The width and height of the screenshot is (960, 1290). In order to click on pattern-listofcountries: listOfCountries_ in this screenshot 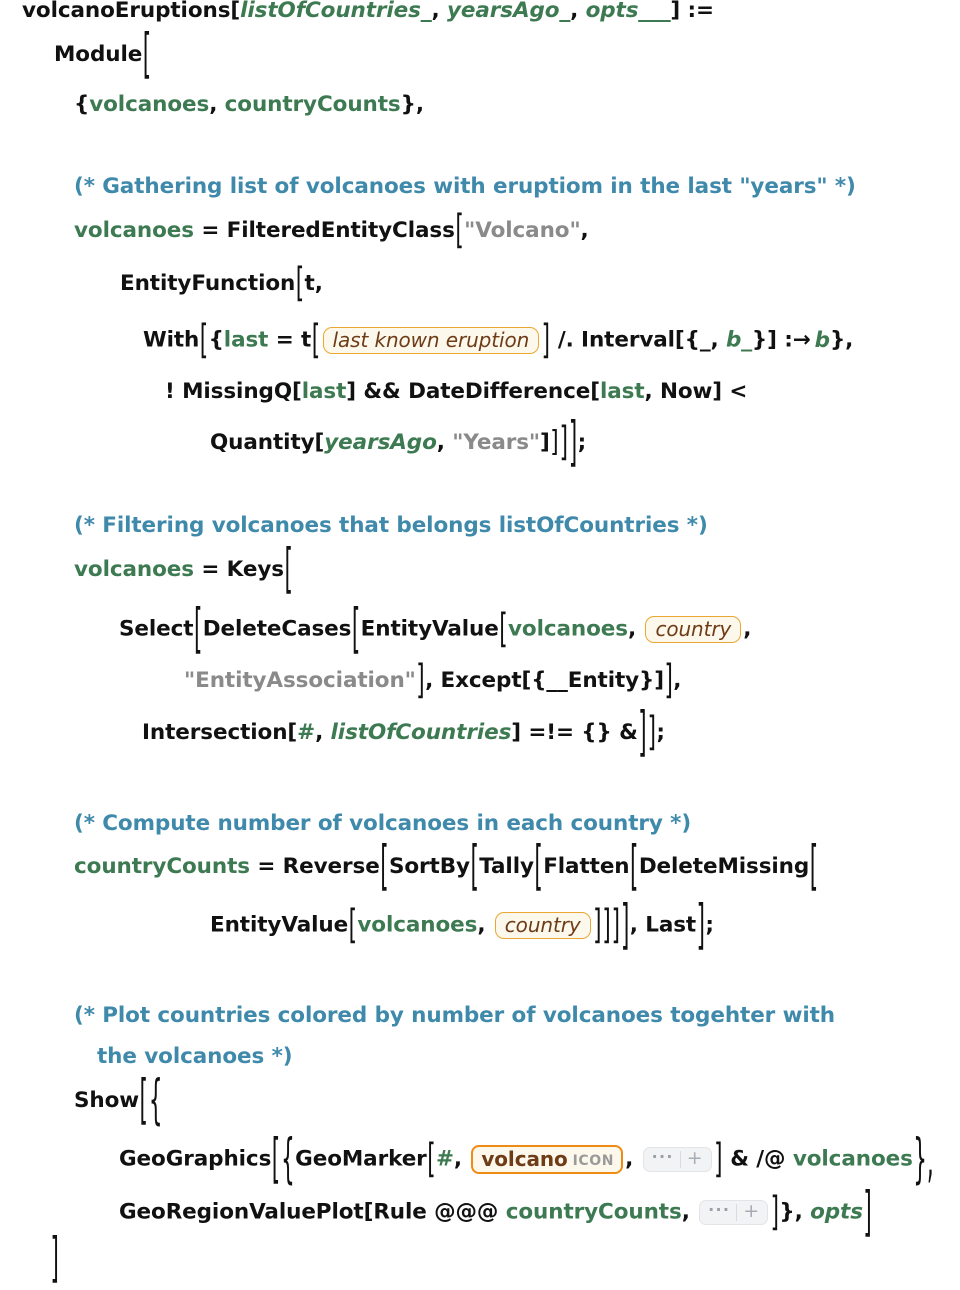, I will do `click(336, 11)`.